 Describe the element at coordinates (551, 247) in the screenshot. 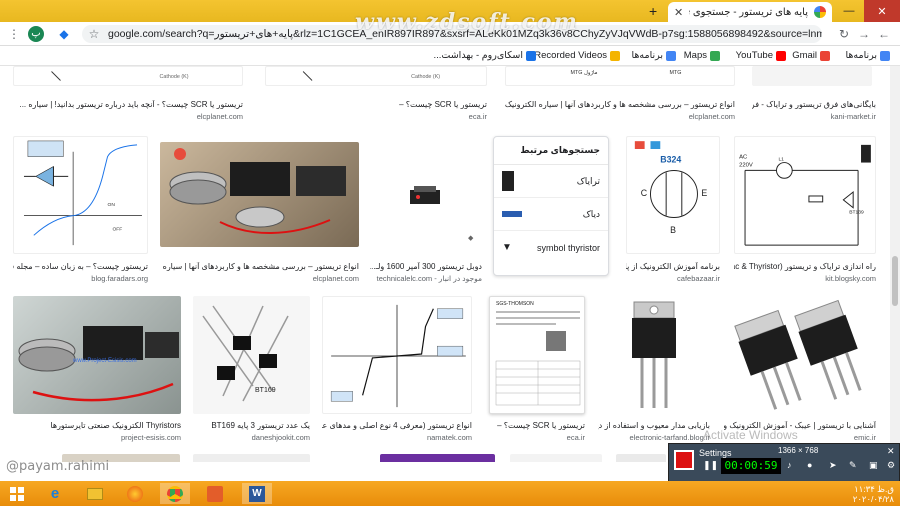

I see `related-item-symbol-thyristor: ▼ symbol thyristor` at that location.